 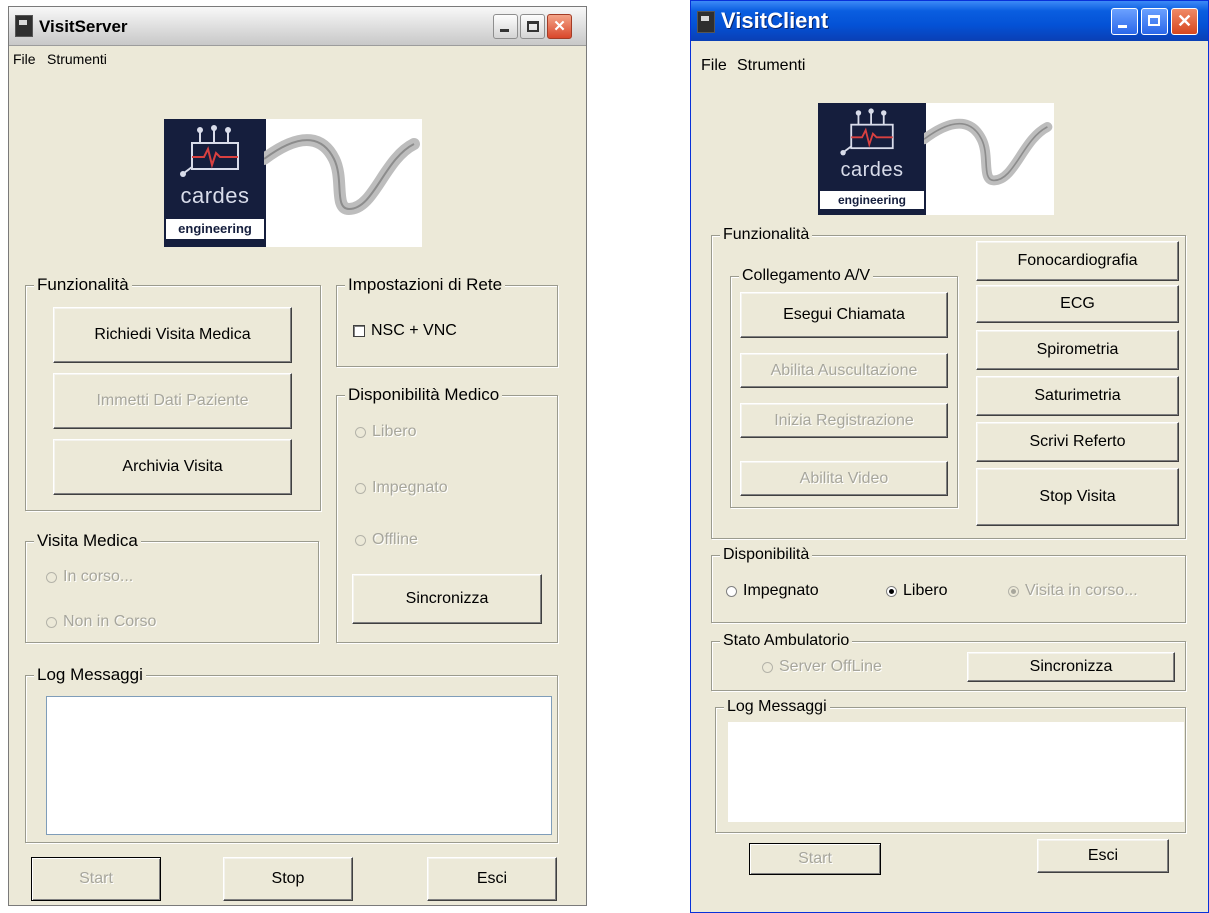 I want to click on immetti-dati-button: Immetti Dati Paziente, so click(x=172, y=401).